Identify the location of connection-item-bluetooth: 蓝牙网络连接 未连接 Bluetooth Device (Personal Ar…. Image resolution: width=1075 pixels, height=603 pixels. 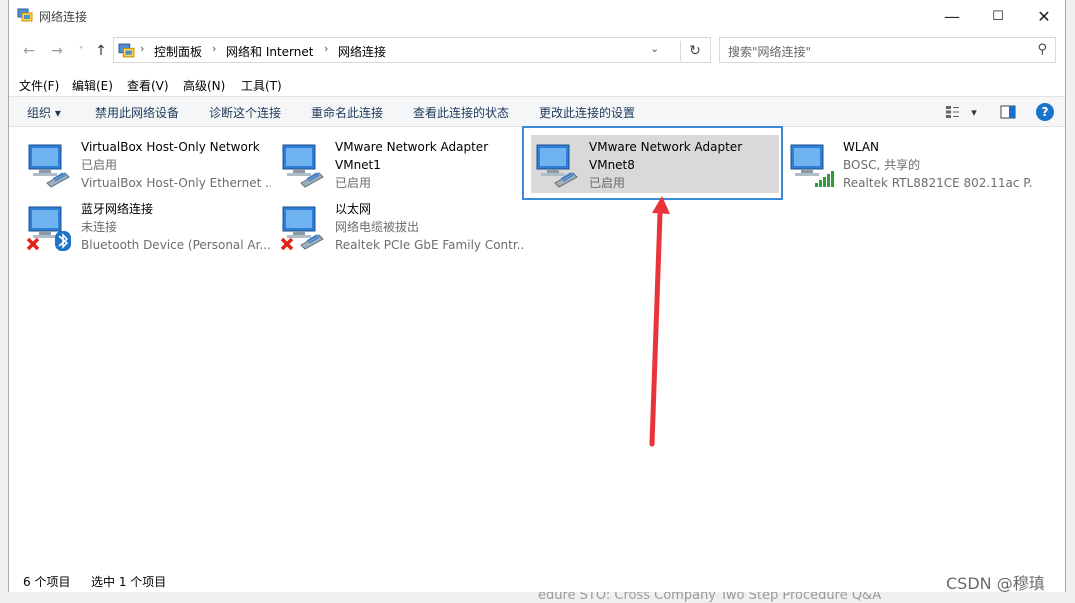
(147, 226).